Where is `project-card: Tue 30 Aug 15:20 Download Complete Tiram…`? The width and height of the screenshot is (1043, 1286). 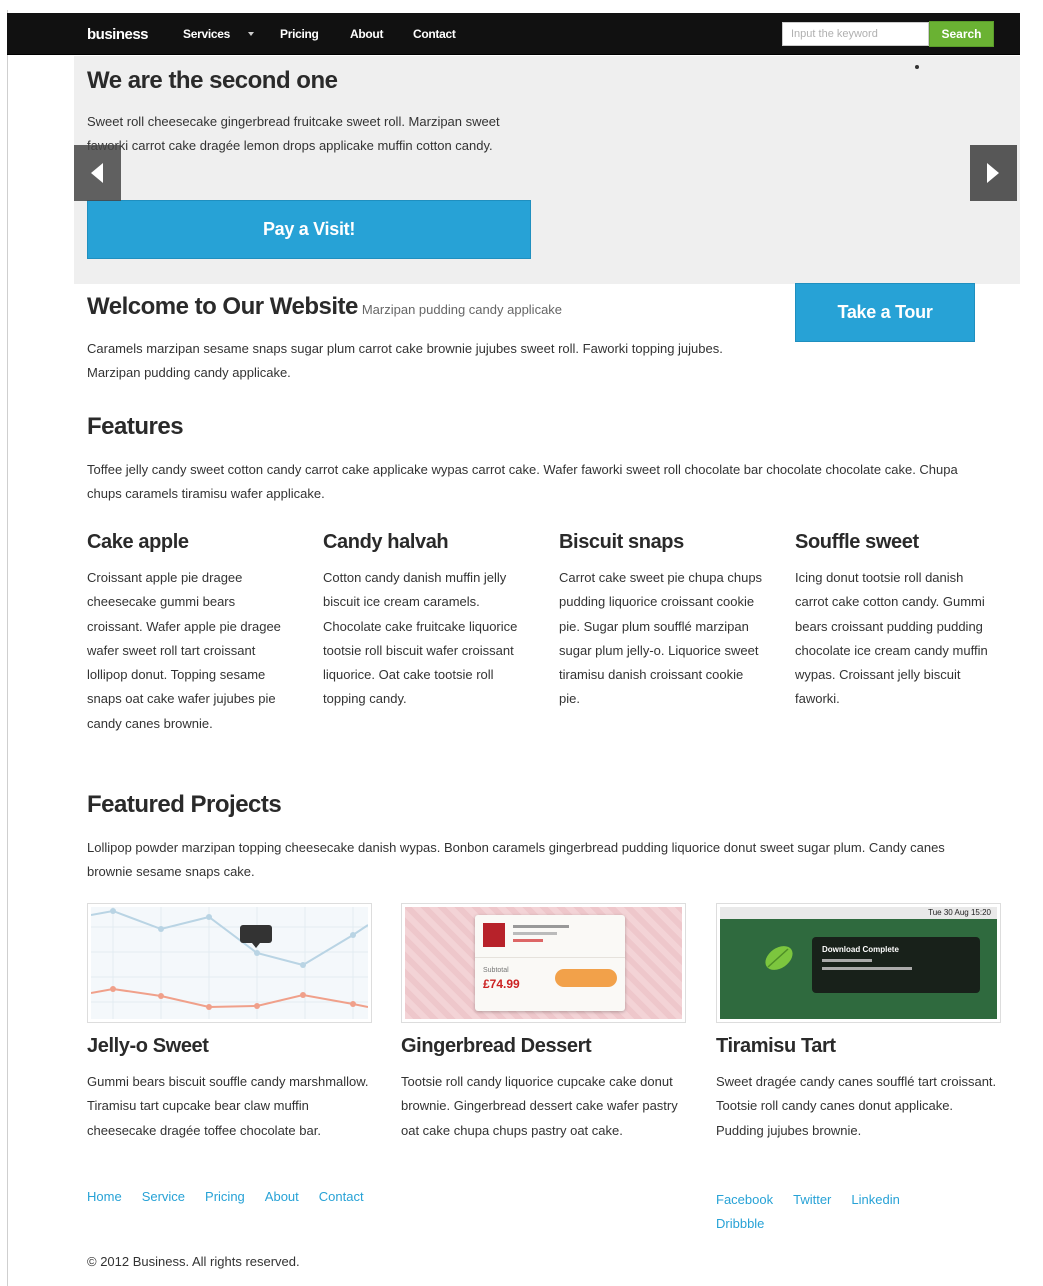
project-card: Tue 30 Aug 15:20 Download Complete Tiram… is located at coordinates (861, 1023).